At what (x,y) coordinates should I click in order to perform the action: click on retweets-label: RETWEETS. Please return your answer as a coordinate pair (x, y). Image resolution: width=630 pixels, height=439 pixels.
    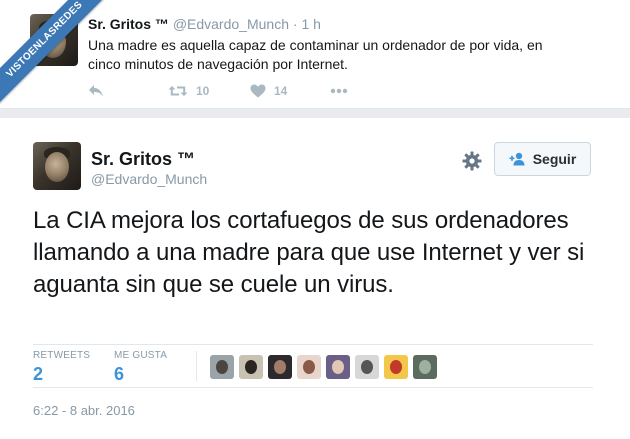
    Looking at the image, I should click on (62, 355).